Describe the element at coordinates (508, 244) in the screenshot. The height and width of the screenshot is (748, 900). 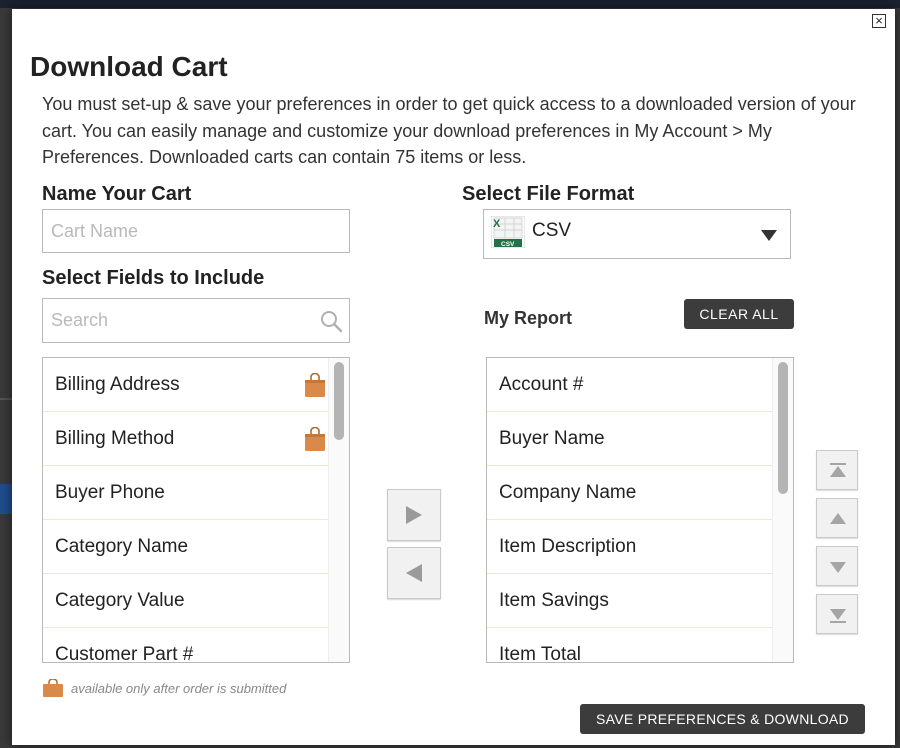
I see `csv-icon-badge: CSV` at that location.